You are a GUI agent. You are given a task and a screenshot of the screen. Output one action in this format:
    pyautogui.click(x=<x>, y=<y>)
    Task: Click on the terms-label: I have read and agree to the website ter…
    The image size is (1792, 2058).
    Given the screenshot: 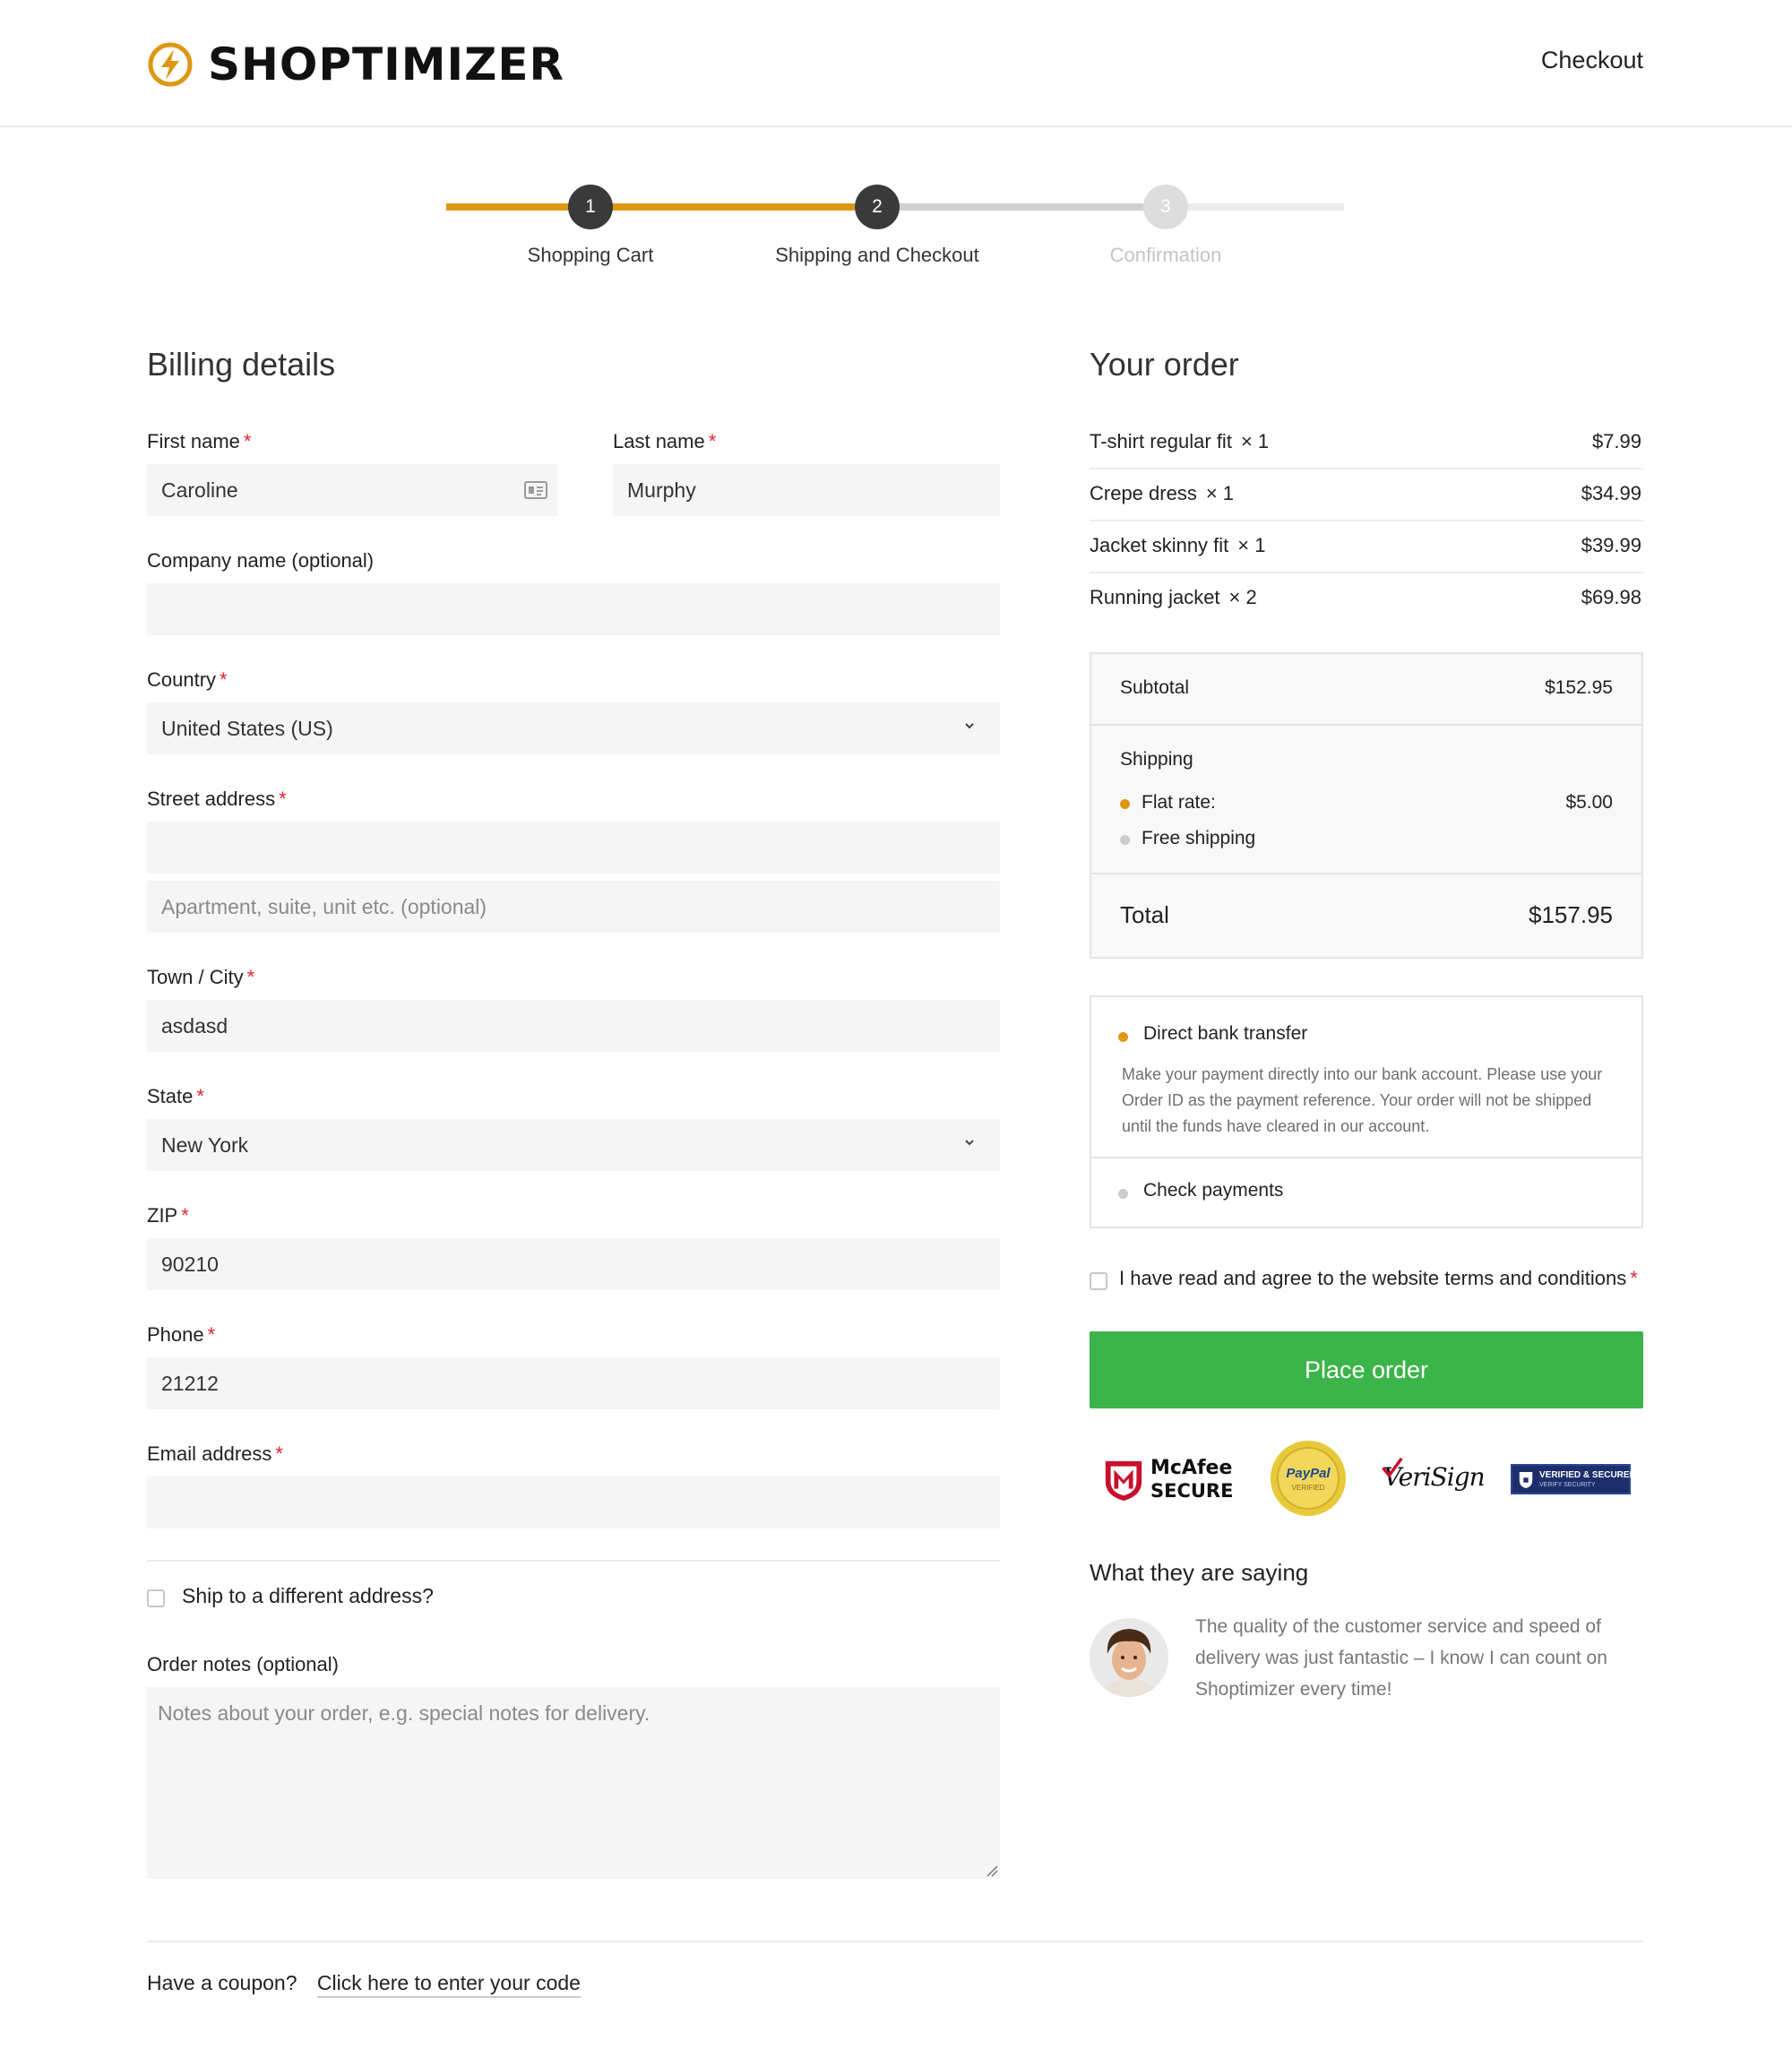 What is the action you would take?
    pyautogui.click(x=1378, y=1278)
    